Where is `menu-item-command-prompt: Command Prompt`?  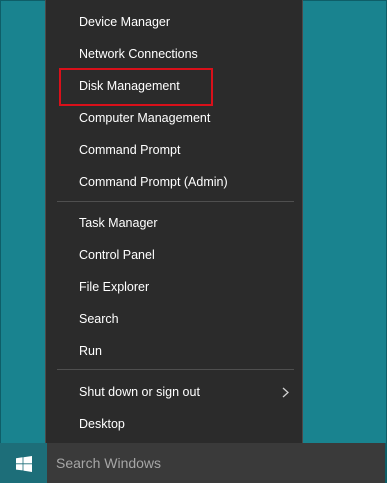
menu-item-command-prompt: Command Prompt is located at coordinates (174, 150).